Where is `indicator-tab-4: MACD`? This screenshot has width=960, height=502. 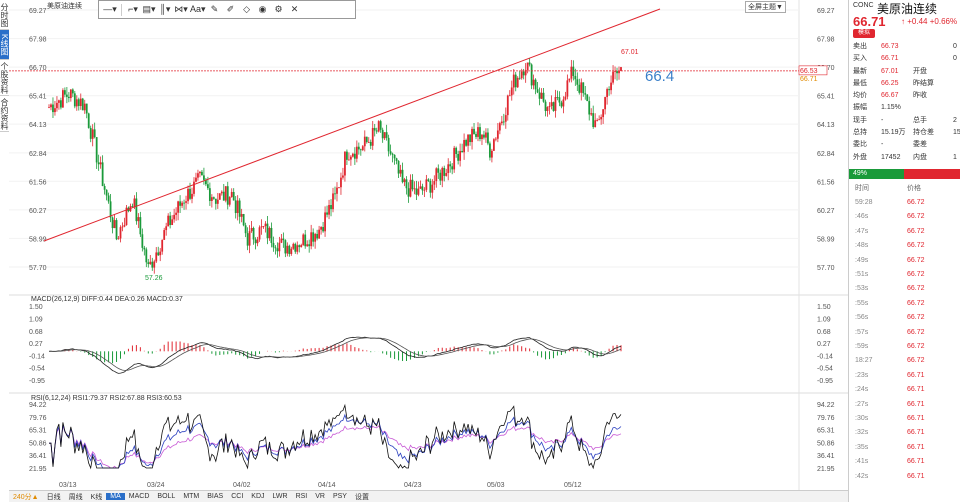 indicator-tab-4: MACD is located at coordinates (139, 496).